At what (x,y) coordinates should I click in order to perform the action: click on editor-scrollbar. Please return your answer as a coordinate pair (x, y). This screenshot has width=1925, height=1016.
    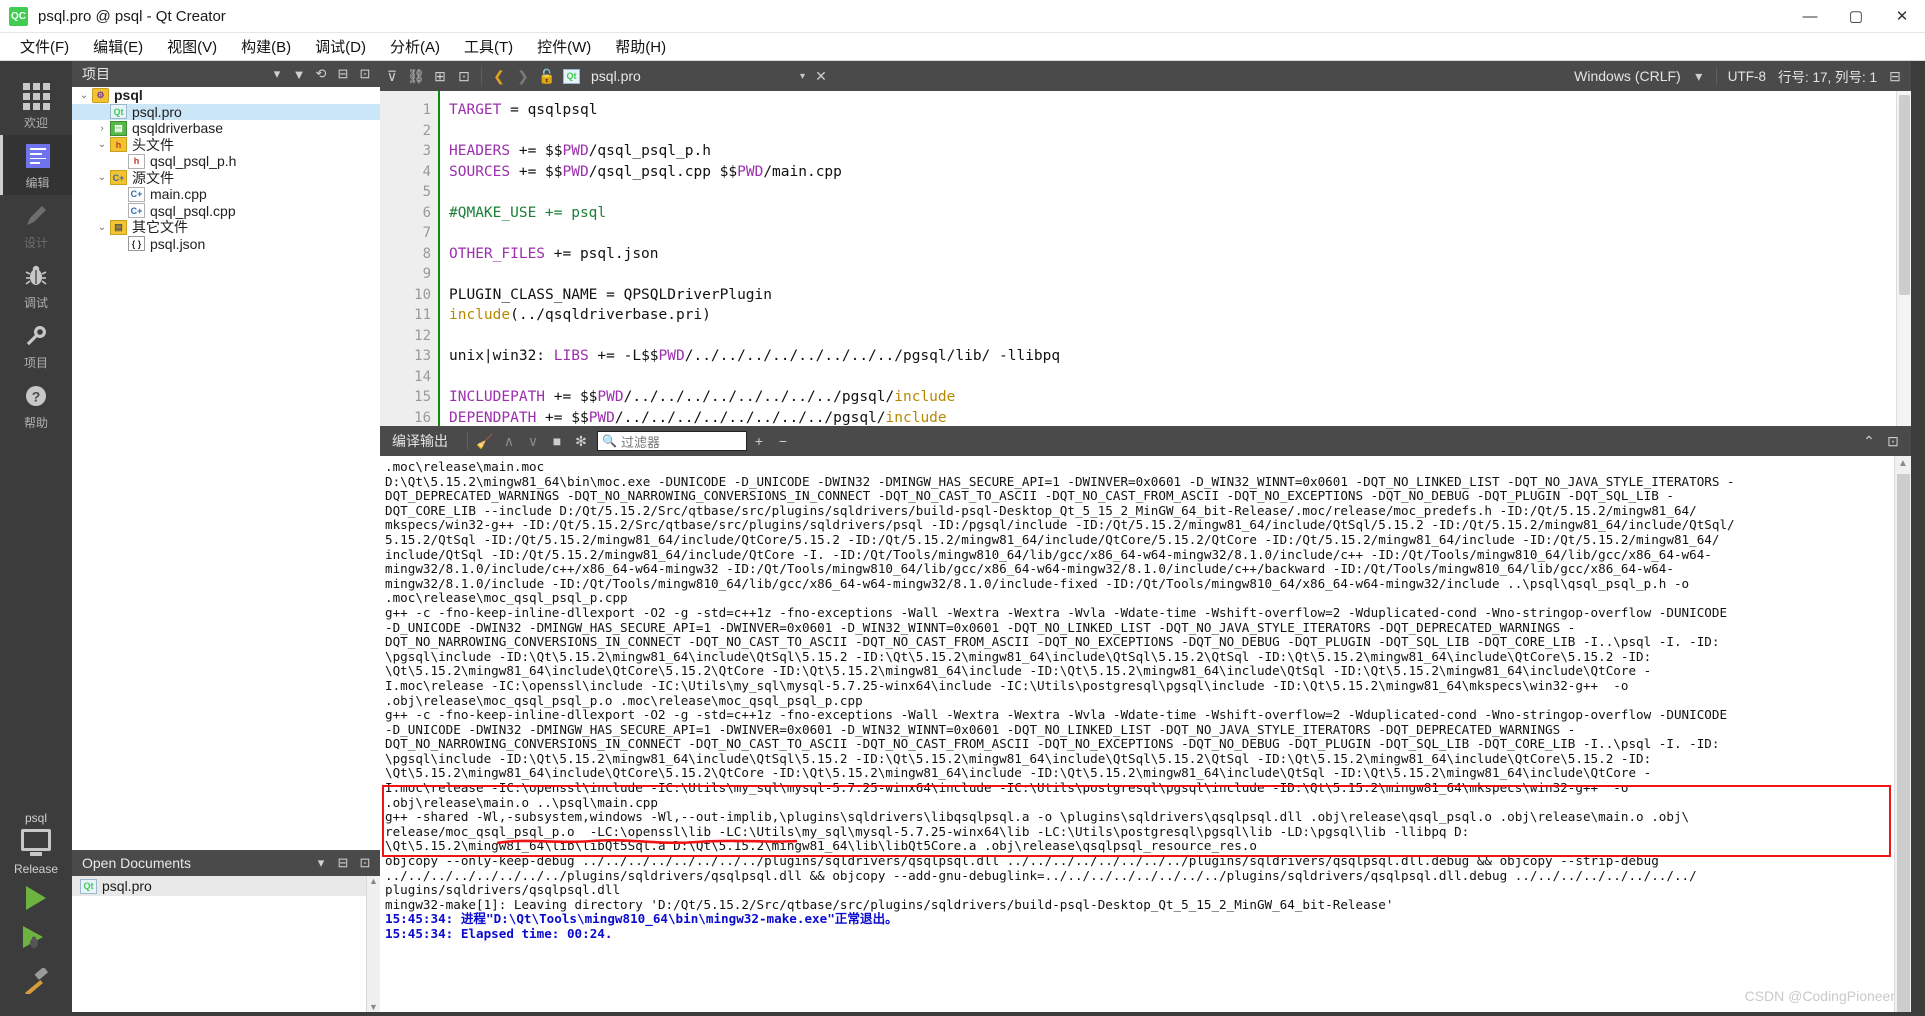
    Looking at the image, I should click on (1903, 258).